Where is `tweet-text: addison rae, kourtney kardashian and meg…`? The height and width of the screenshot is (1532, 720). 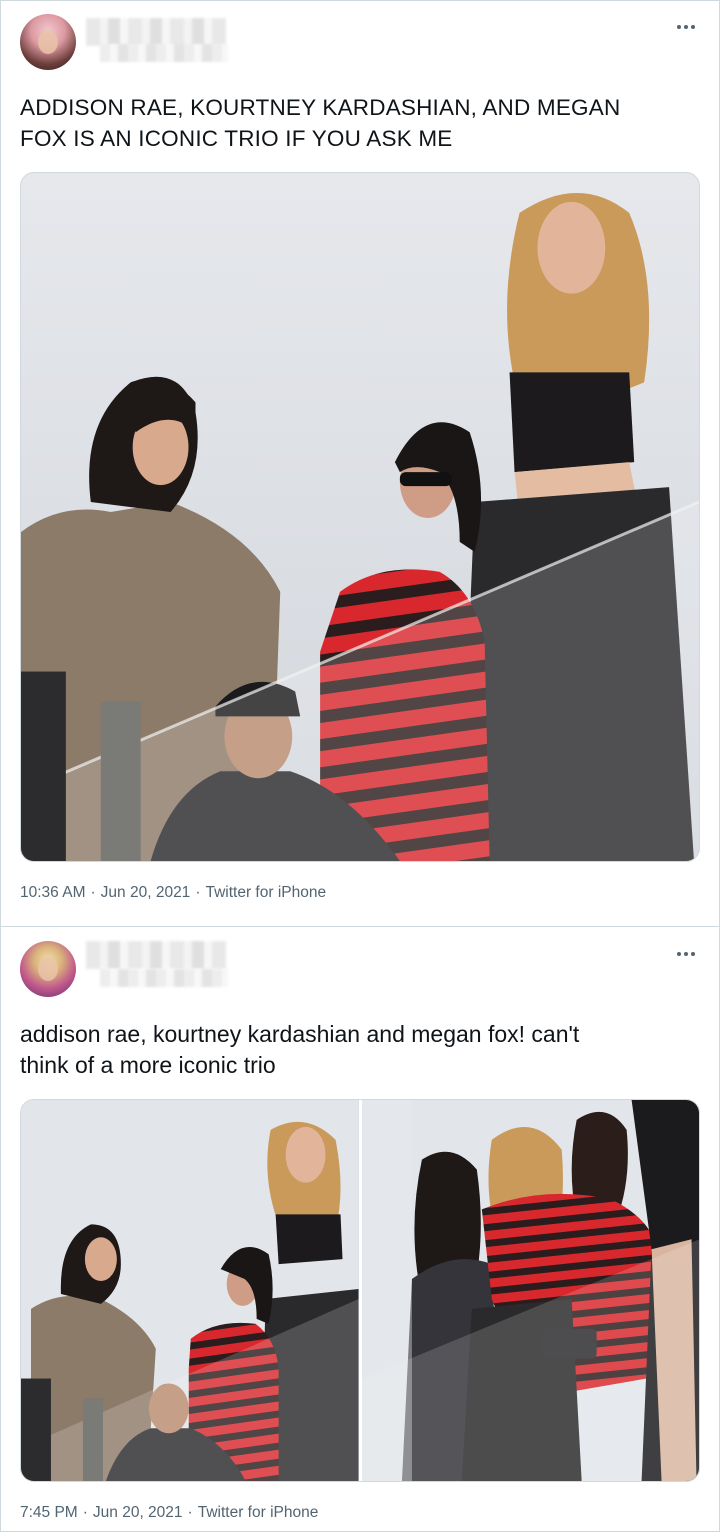 tweet-text: addison rae, kourtney kardashian and meg… is located at coordinates (300, 1049).